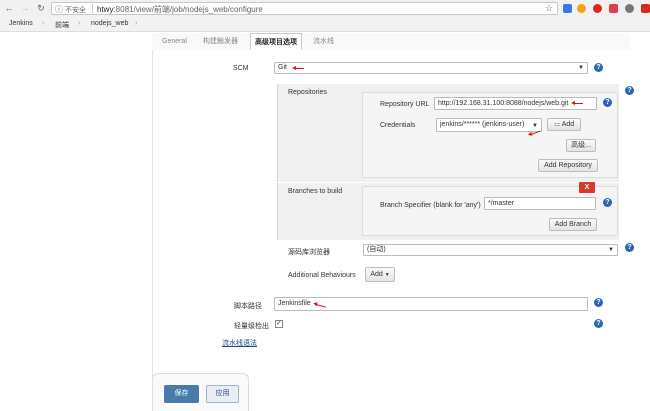 Image resolution: width=650 pixels, height=411 pixels. I want to click on branch-specifier-input: */master, so click(540, 203).